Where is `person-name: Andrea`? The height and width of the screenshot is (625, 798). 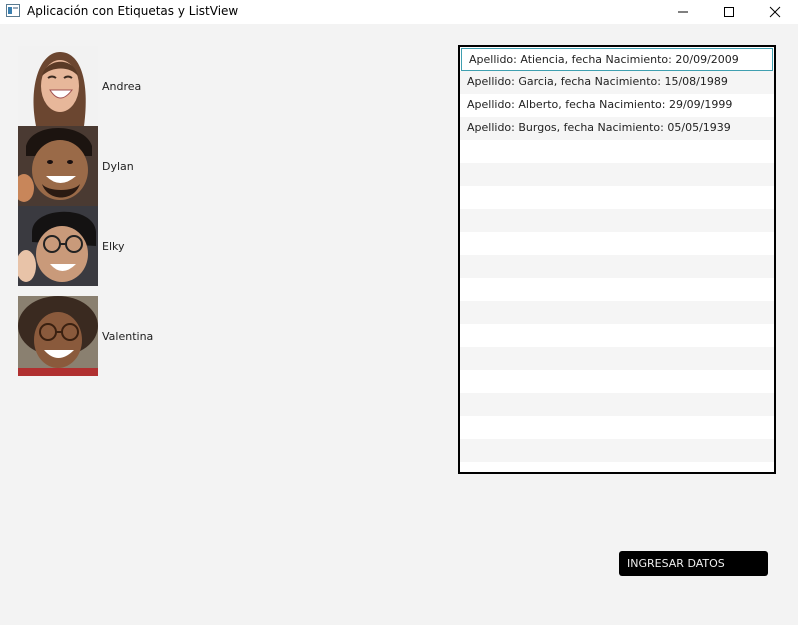 person-name: Andrea is located at coordinates (122, 86).